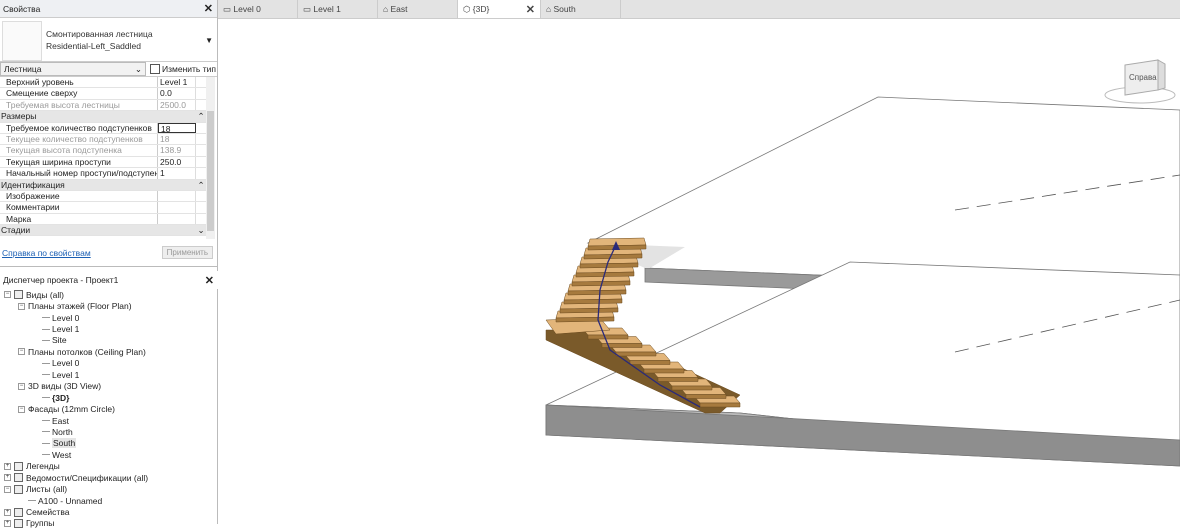 The image size is (1180, 529). What do you see at coordinates (338, 9) in the screenshot?
I see `tab-level-1: ▭ Level 1` at bounding box center [338, 9].